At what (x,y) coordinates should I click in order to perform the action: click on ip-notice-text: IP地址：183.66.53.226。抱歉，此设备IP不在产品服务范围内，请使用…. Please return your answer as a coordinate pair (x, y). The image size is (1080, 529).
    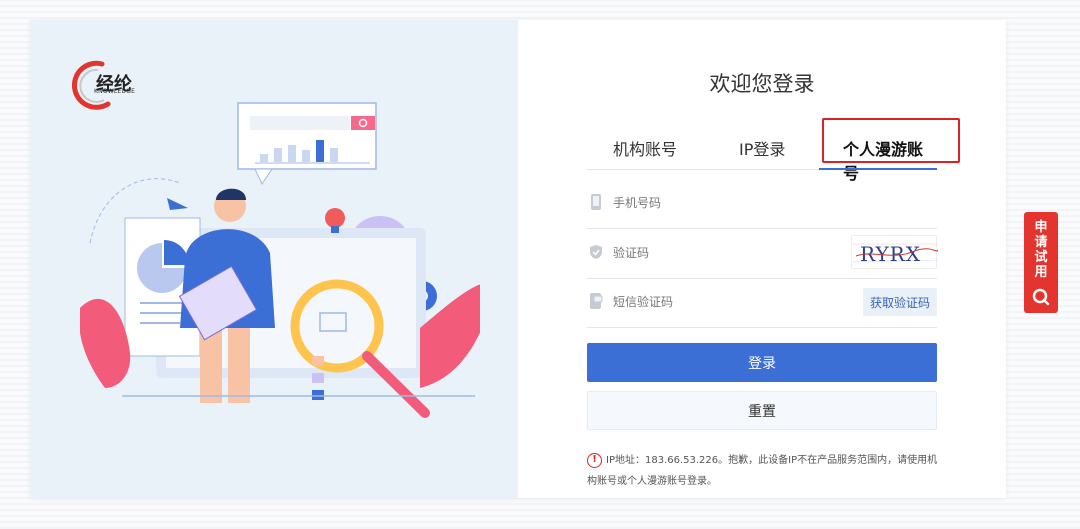
    Looking at the image, I should click on (762, 471).